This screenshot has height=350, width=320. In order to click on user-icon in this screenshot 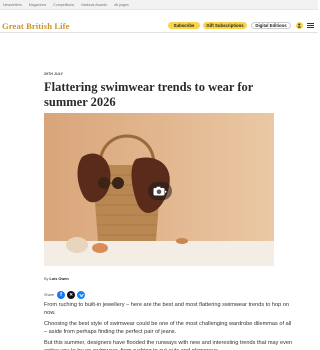, I will do `click(299, 25)`.